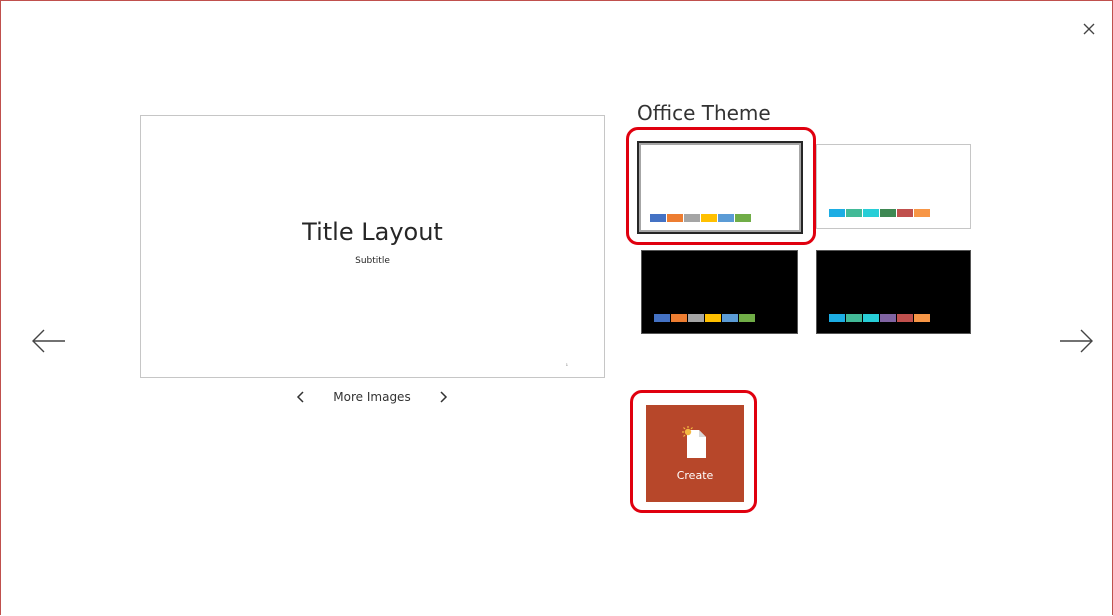 This screenshot has height=616, width=1113. Describe the element at coordinates (694, 442) in the screenshot. I see `new-document-icon` at that location.